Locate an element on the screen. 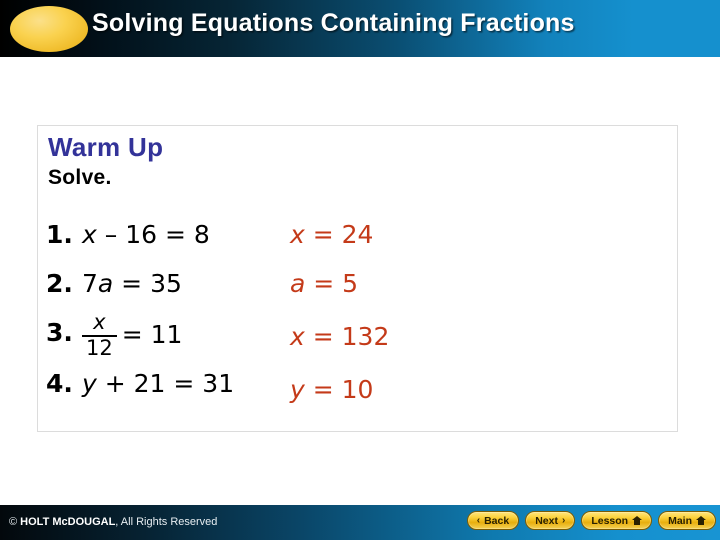 The image size is (720, 540). main-button: Main is located at coordinates (687, 520).